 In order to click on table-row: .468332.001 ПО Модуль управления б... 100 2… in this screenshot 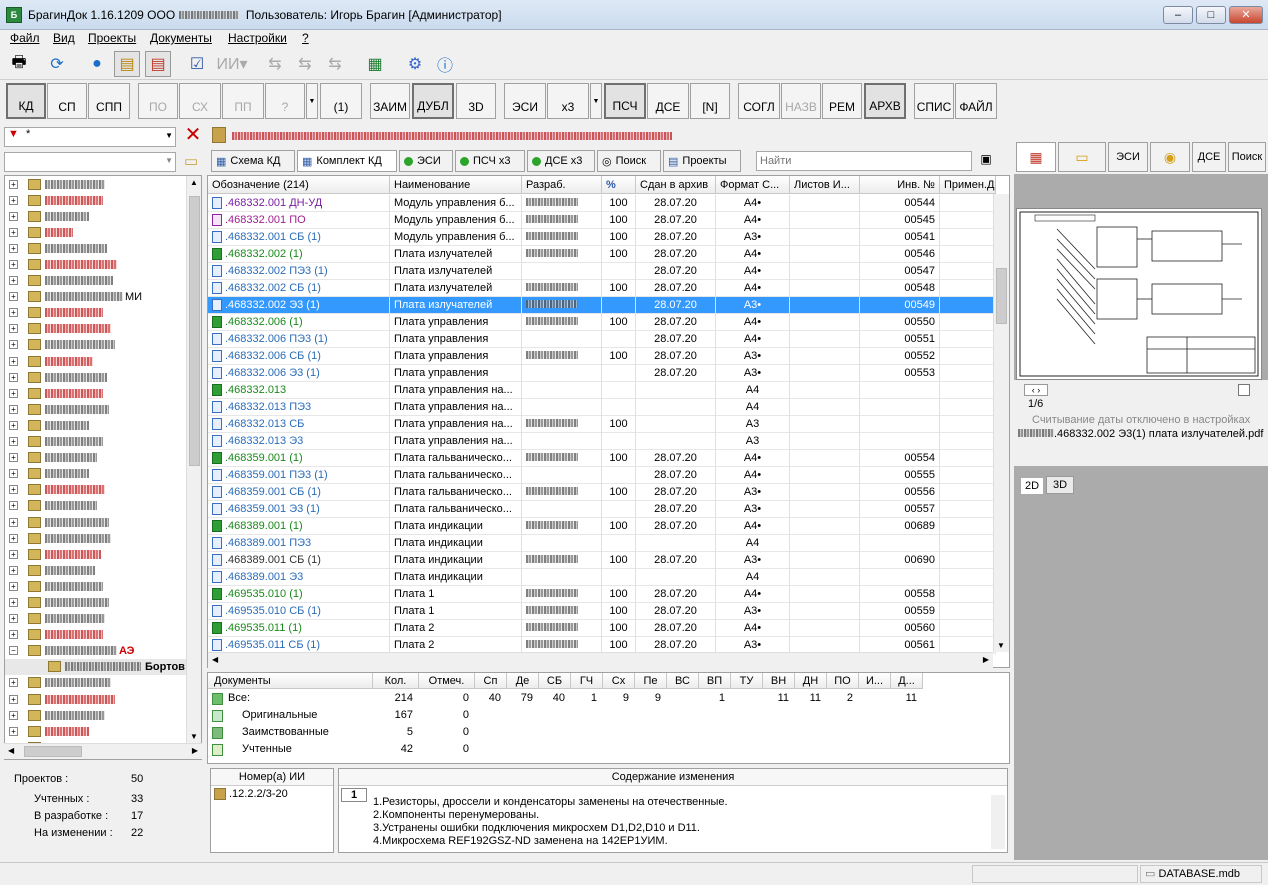, I will do `click(602, 220)`.